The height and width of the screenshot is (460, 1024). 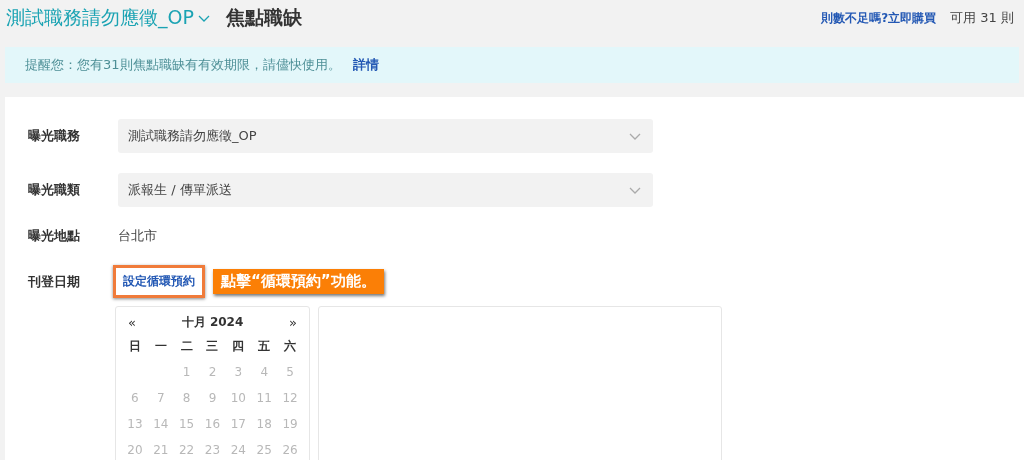 What do you see at coordinates (385, 190) in the screenshot?
I see `select-field: 派報生 / 傳單派送` at bounding box center [385, 190].